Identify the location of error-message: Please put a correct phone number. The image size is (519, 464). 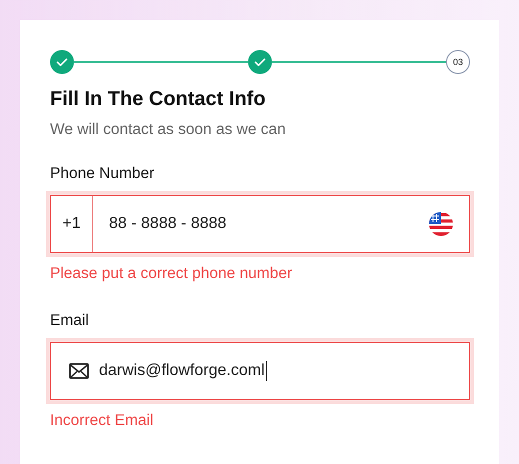
(172, 274).